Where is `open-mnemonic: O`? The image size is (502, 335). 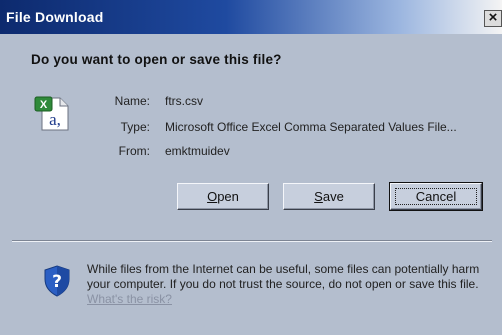 open-mnemonic: O is located at coordinates (212, 196).